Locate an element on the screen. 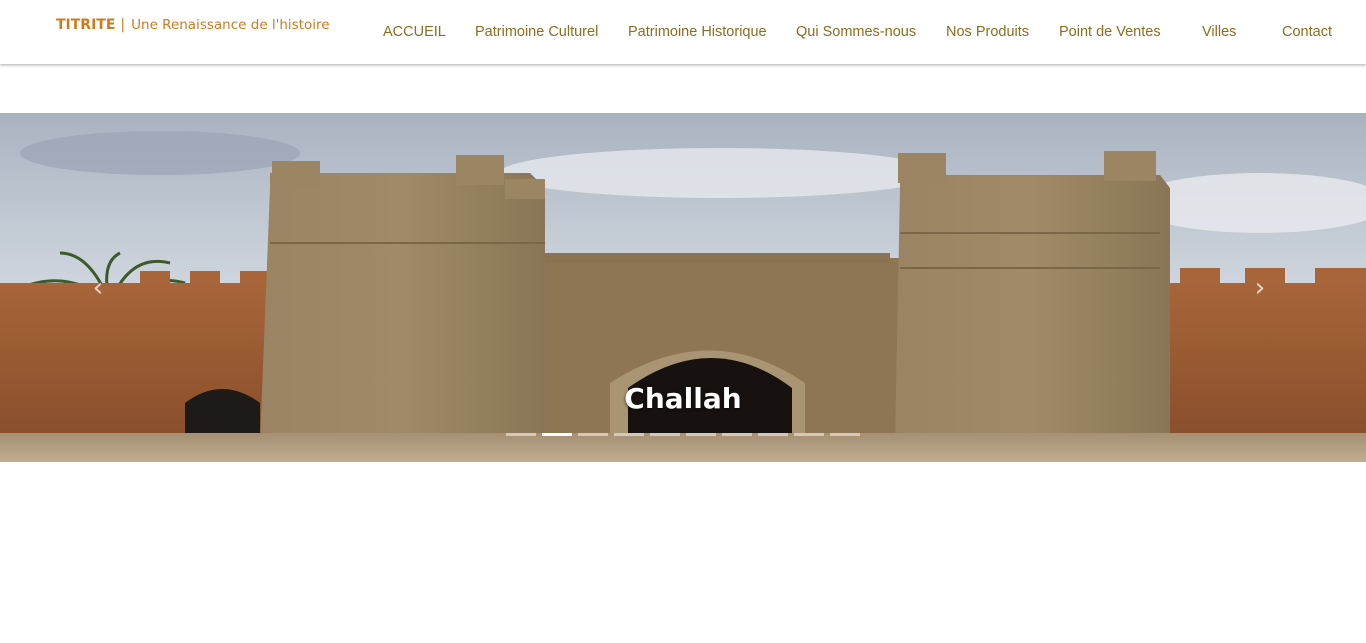 This screenshot has height=643, width=1366. nav-link-point-de-ventes: Point de Ventes is located at coordinates (1110, 32).